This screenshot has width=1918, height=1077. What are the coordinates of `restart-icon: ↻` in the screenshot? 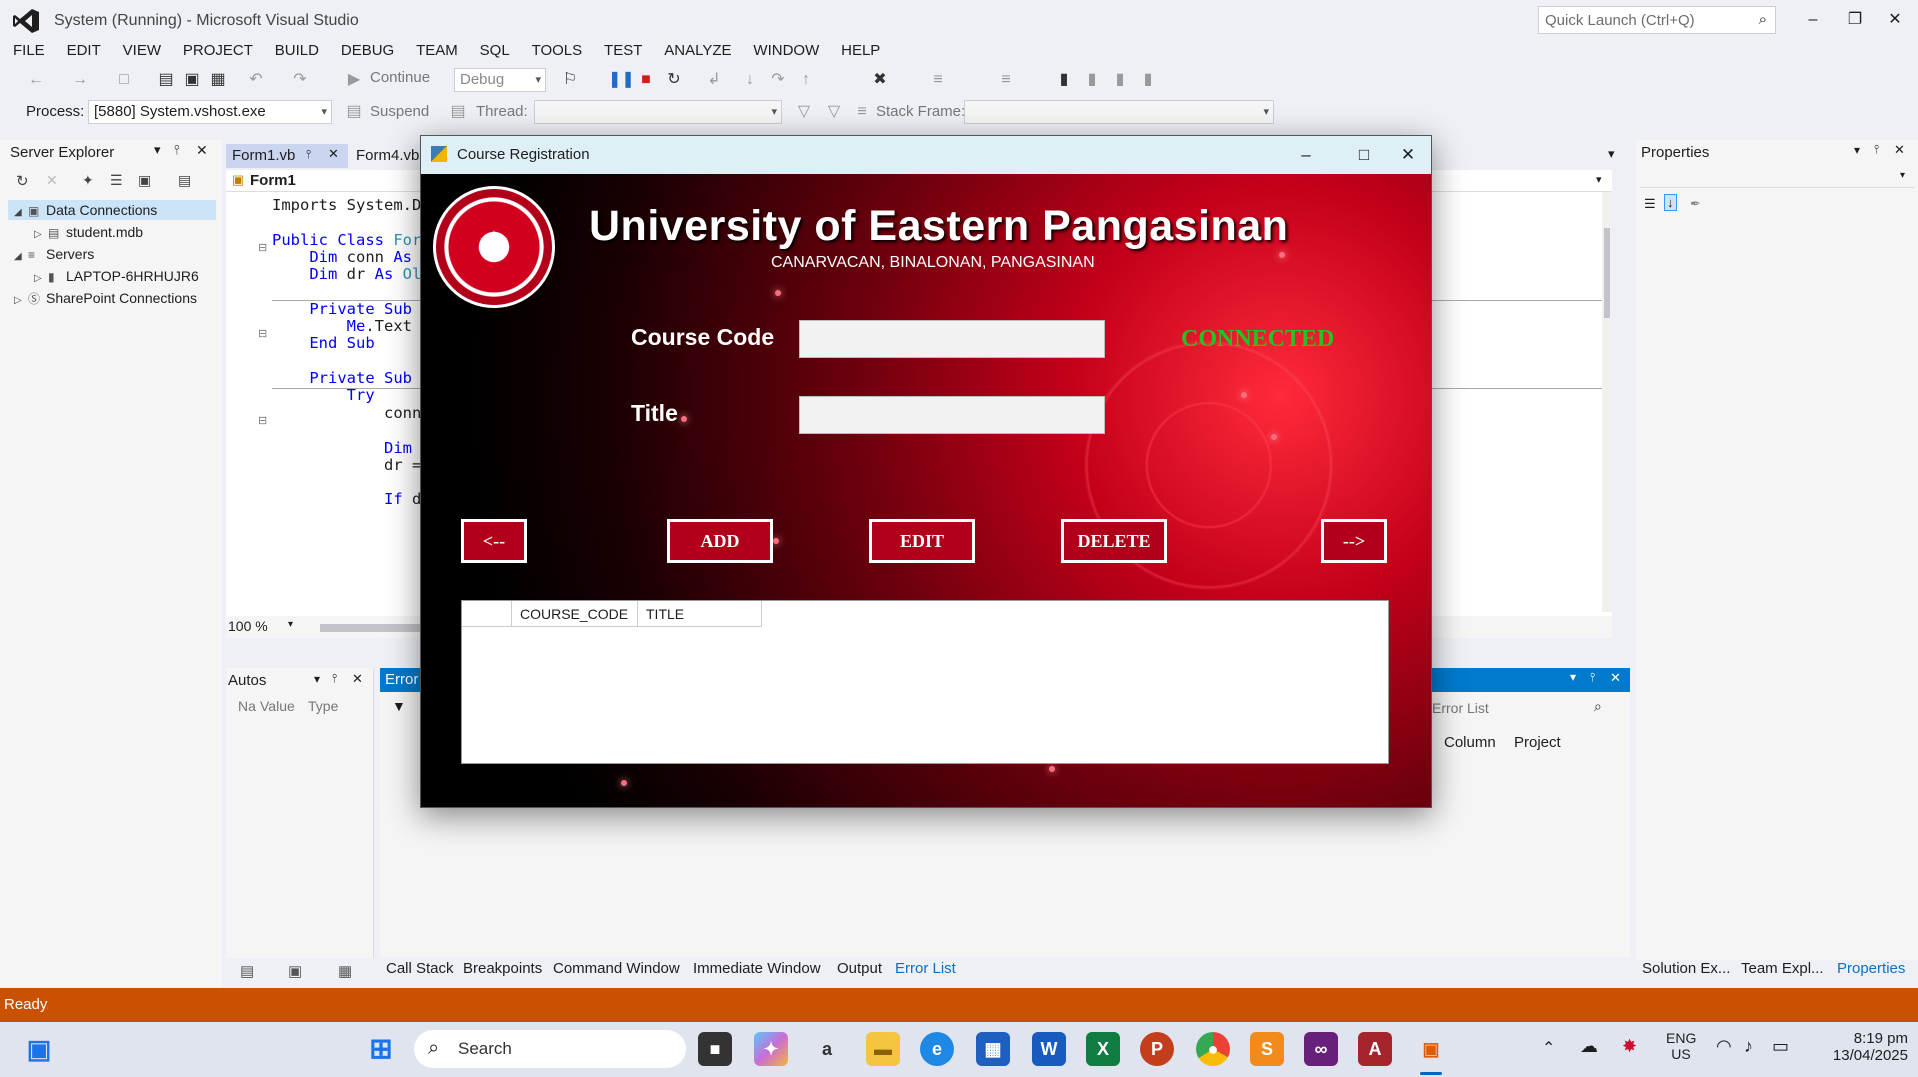 It's located at (674, 80).